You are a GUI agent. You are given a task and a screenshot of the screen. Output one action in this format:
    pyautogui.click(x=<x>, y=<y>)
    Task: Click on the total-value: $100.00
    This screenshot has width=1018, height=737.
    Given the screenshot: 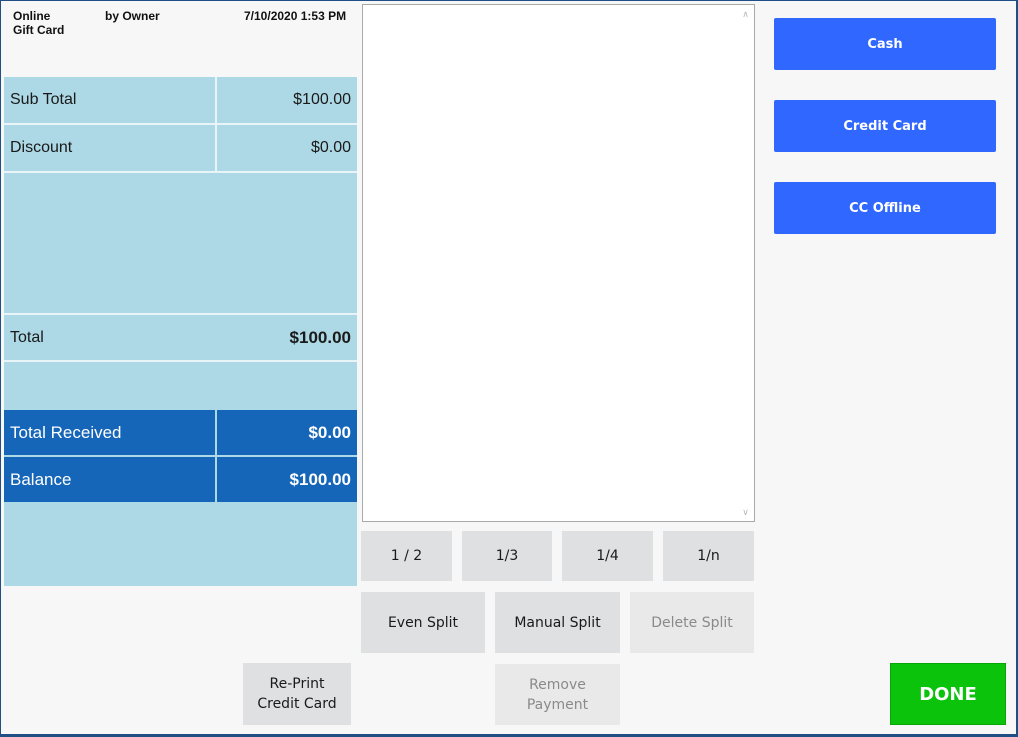 What is the action you would take?
    pyautogui.click(x=320, y=337)
    